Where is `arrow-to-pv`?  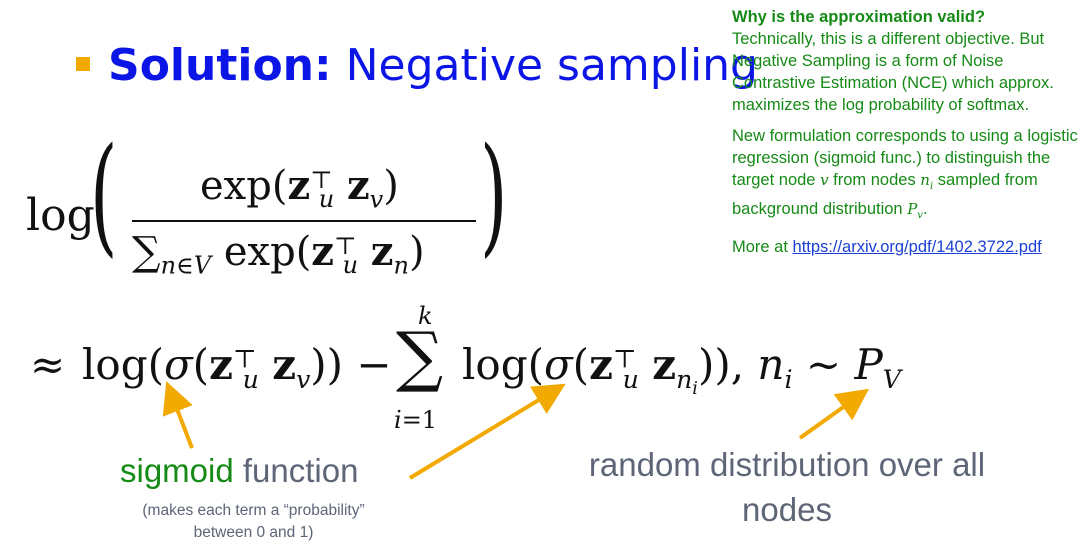
arrow-to-pv is located at coordinates (834, 414).